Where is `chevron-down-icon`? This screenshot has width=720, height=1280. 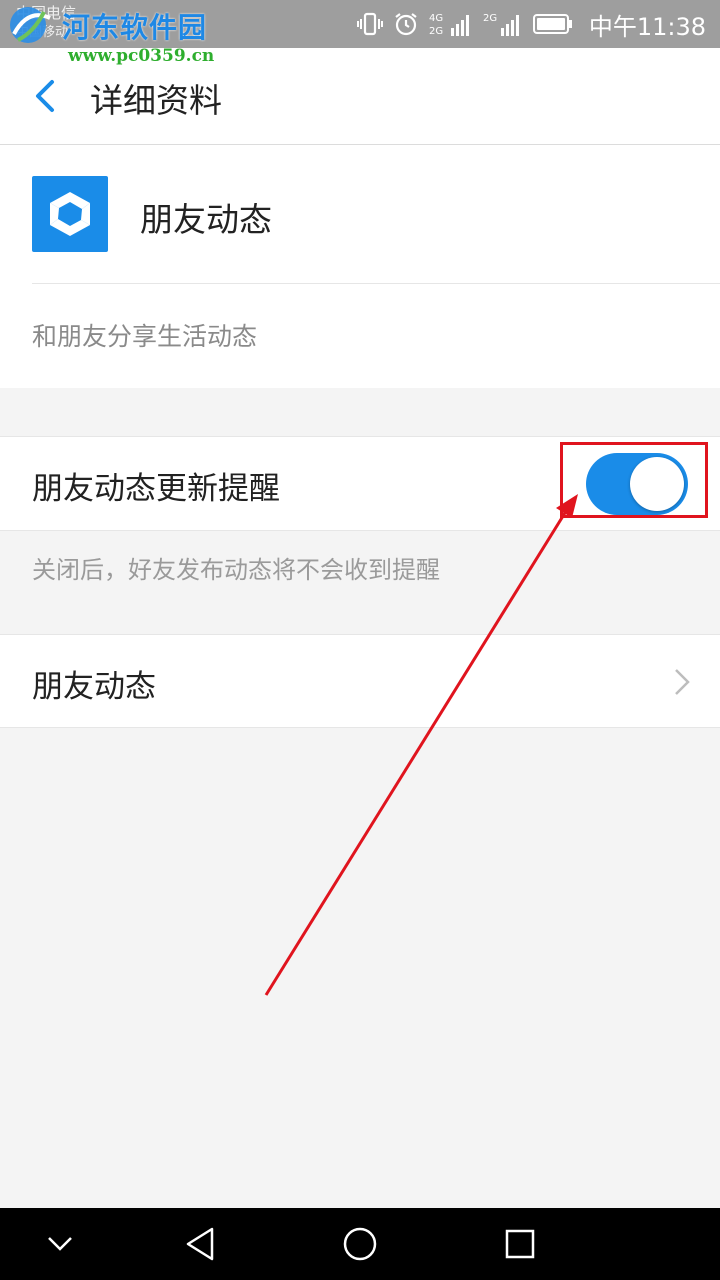
chevron-down-icon is located at coordinates (60, 1244).